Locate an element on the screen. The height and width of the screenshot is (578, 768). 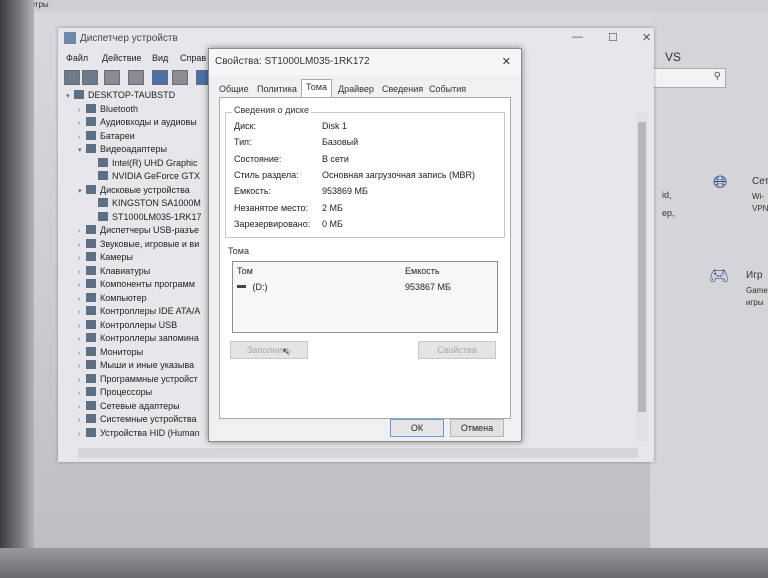
tab-driver: Драйвер is located at coordinates (356, 89).